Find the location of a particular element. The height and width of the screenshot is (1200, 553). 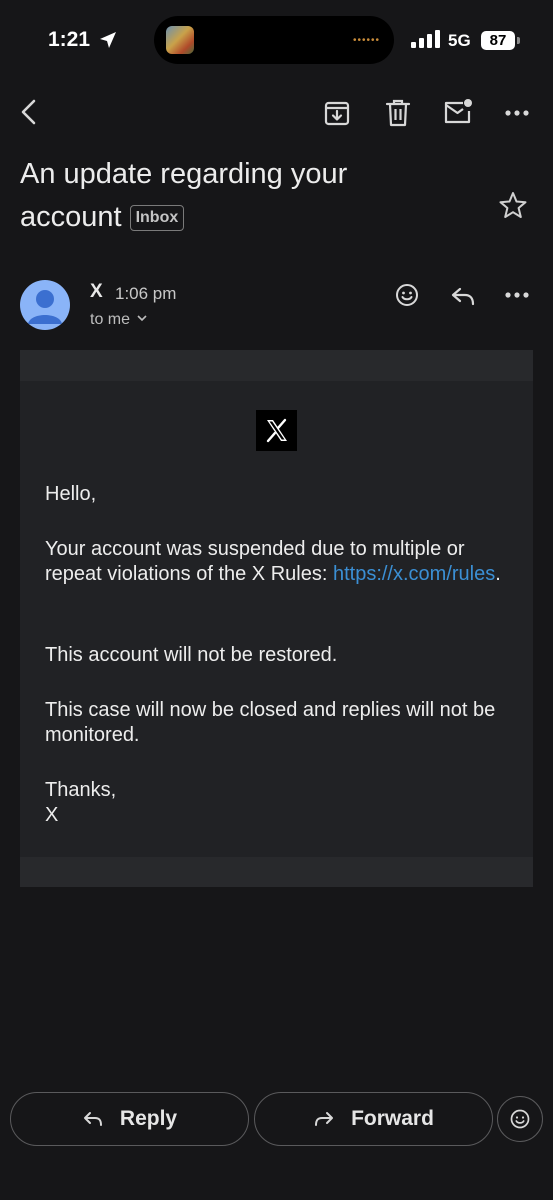

star-icon is located at coordinates (513, 205).